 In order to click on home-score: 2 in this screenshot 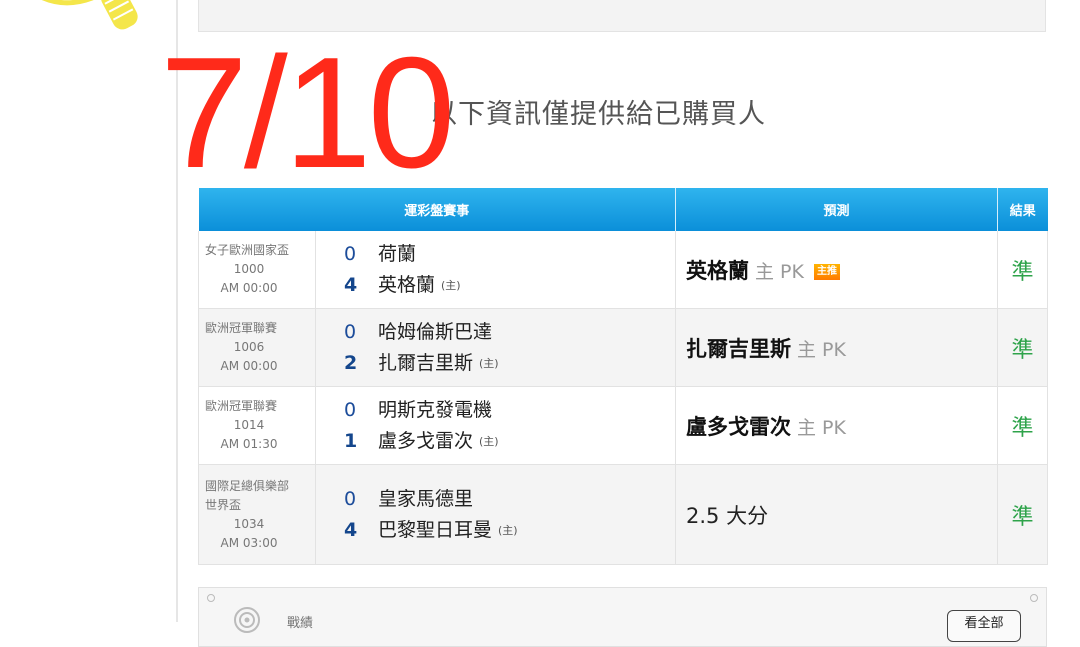, I will do `click(351, 362)`.